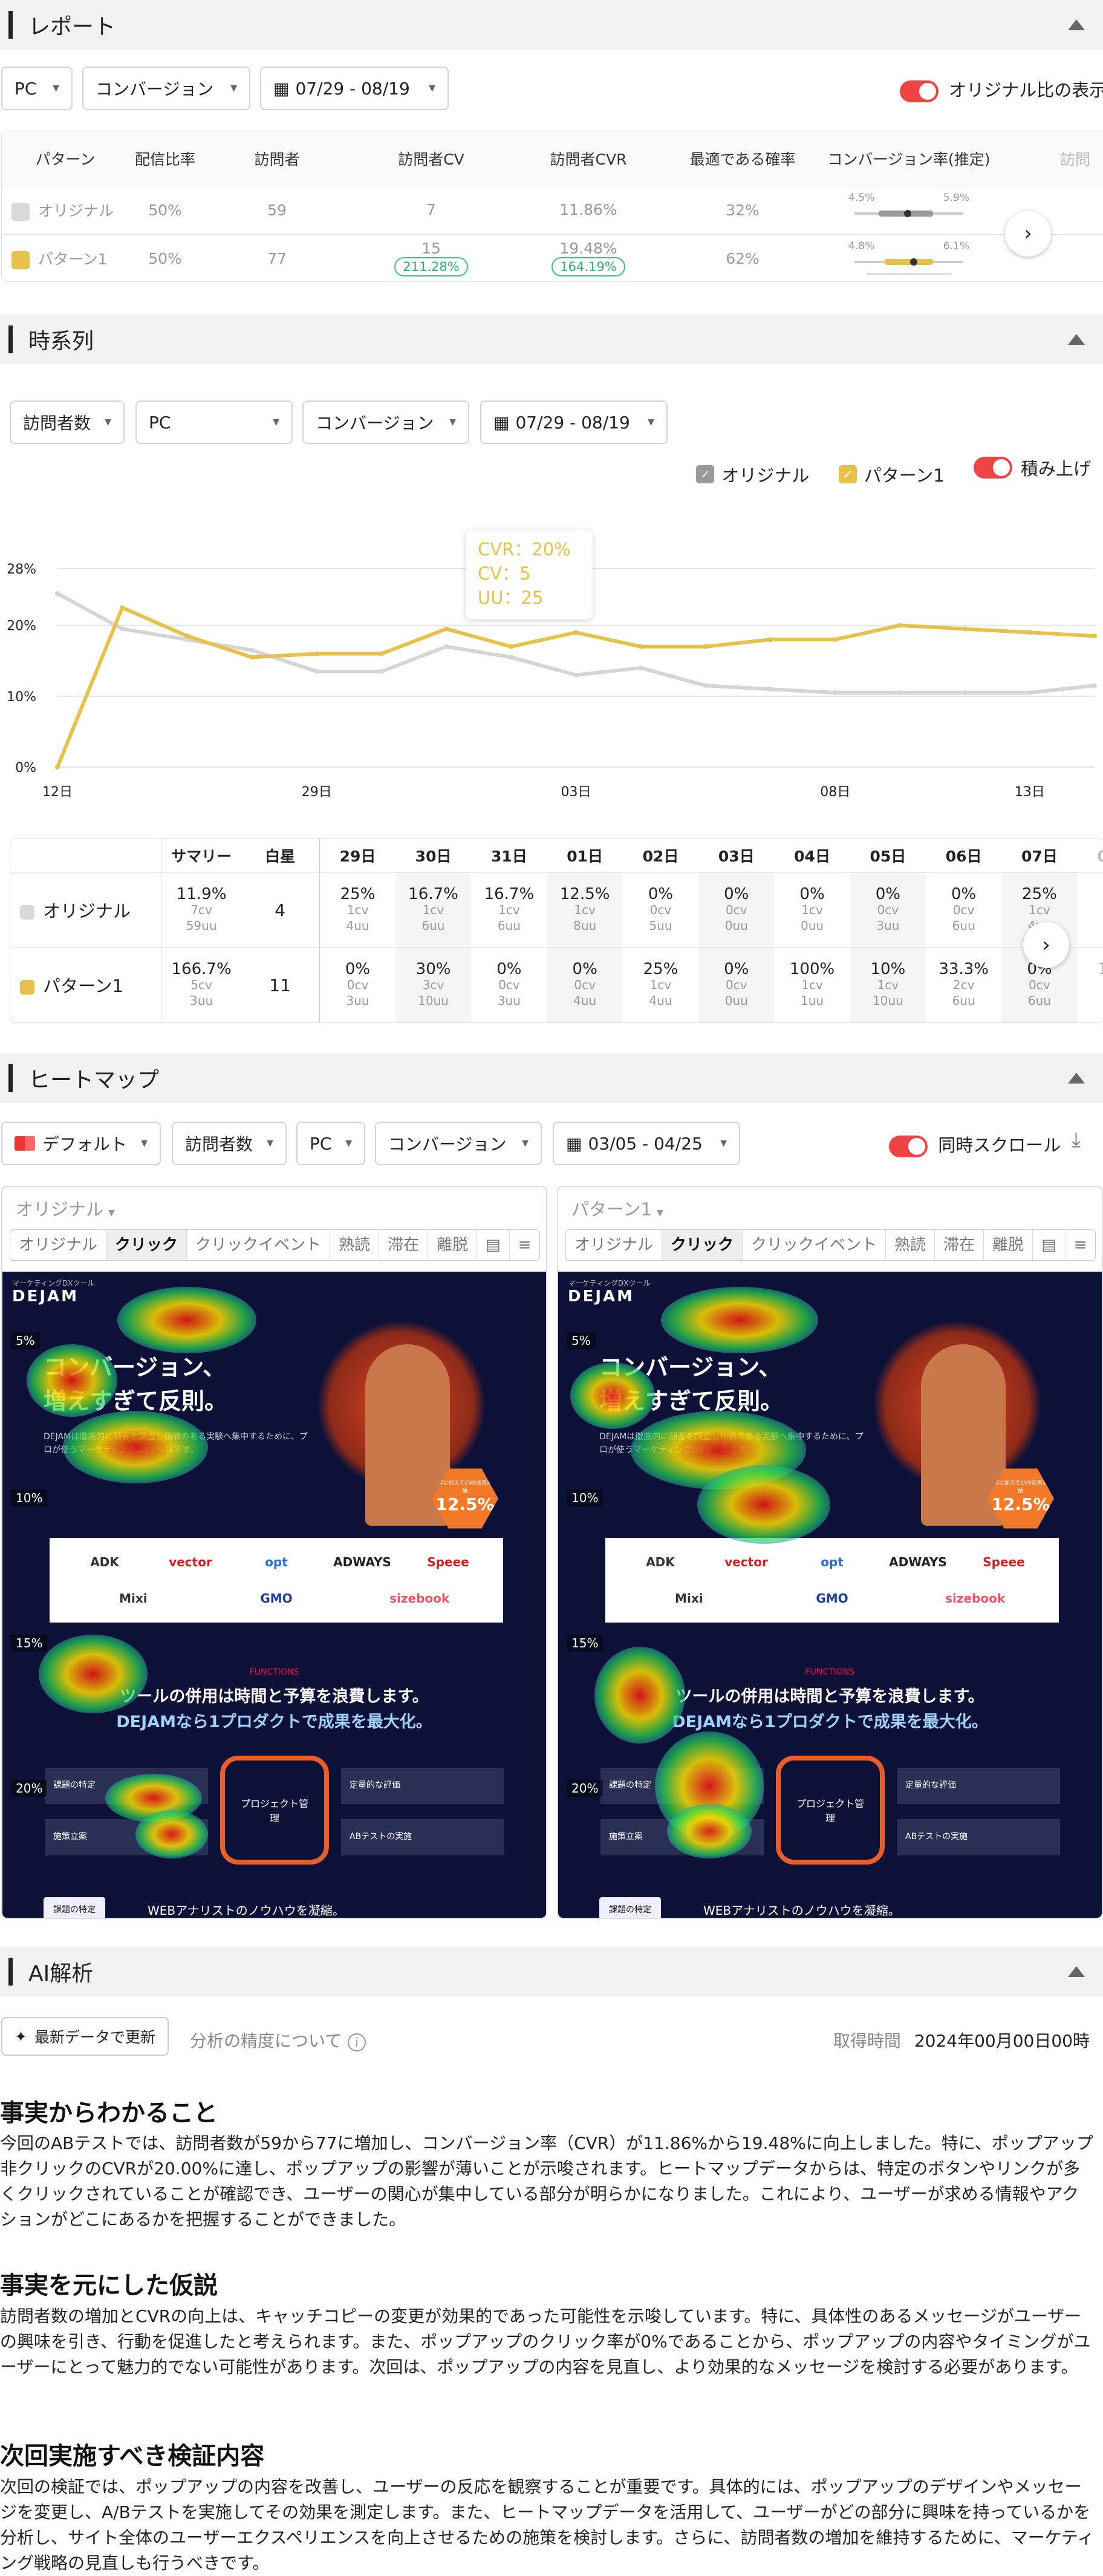 This screenshot has width=1103, height=2576. I want to click on hm-date-select: ▦ 03/05 - 04/25 ▼, so click(646, 1143).